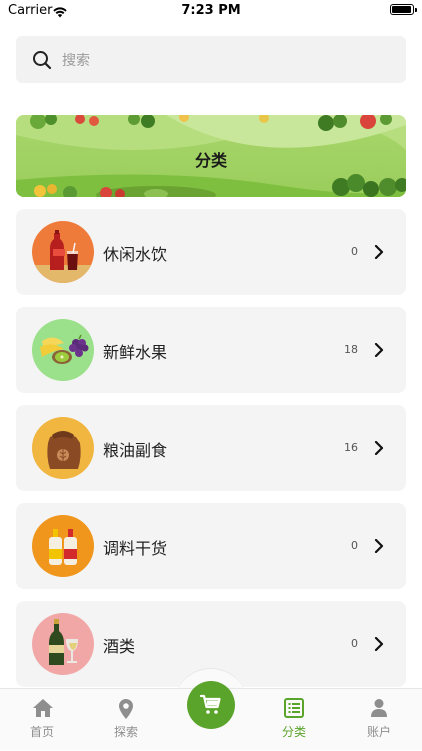 The image size is (422, 751). I want to click on location-pin-icon, so click(126, 709).